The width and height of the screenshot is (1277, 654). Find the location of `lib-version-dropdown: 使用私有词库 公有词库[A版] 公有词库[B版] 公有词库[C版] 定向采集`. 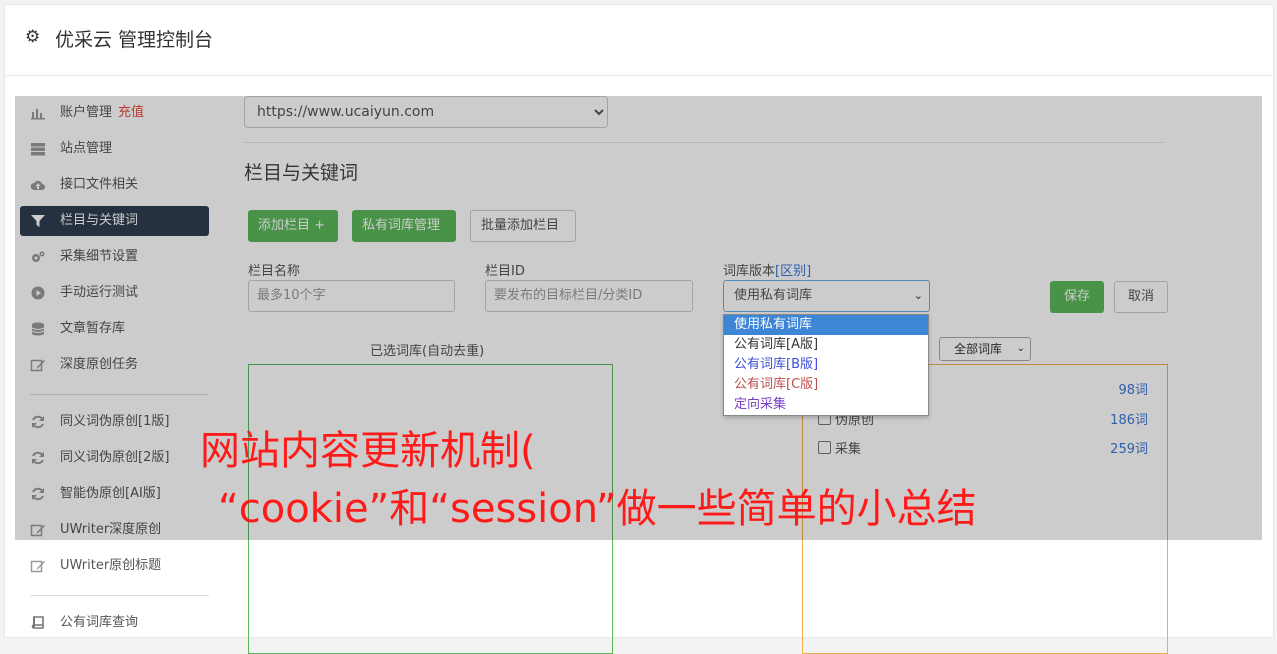

lib-version-dropdown: 使用私有词库 公有词库[A版] 公有词库[B版] 公有词库[C版] 定向采集 is located at coordinates (826, 365).